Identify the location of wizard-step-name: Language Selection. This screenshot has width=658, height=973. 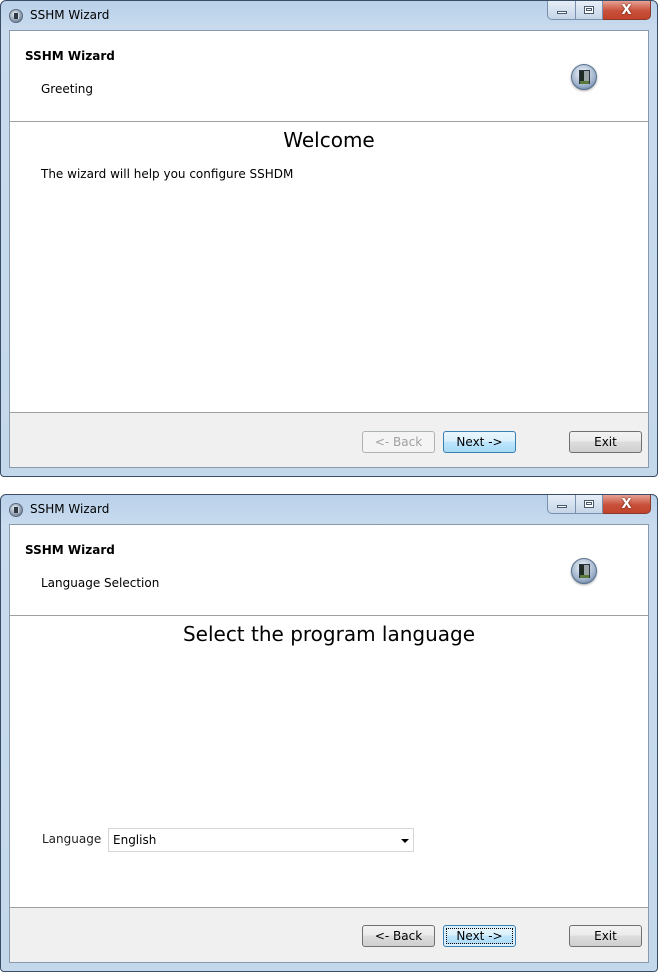
(100, 583).